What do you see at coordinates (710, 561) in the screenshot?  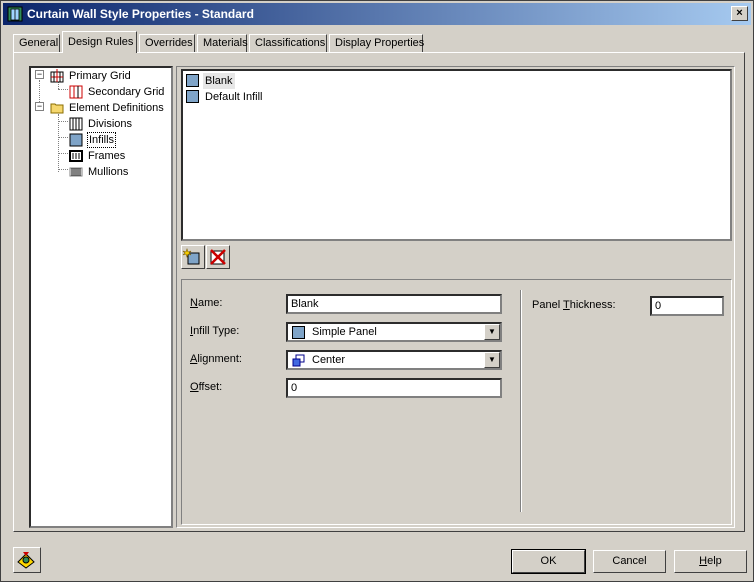 I see `help-button: Help` at bounding box center [710, 561].